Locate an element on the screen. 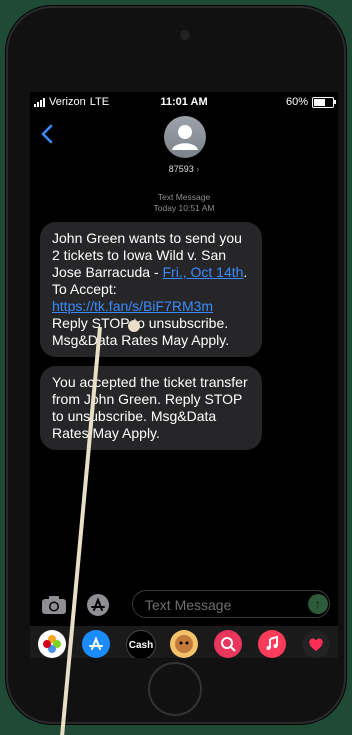 The height and width of the screenshot is (735, 352). home-button is located at coordinates (175, 689).